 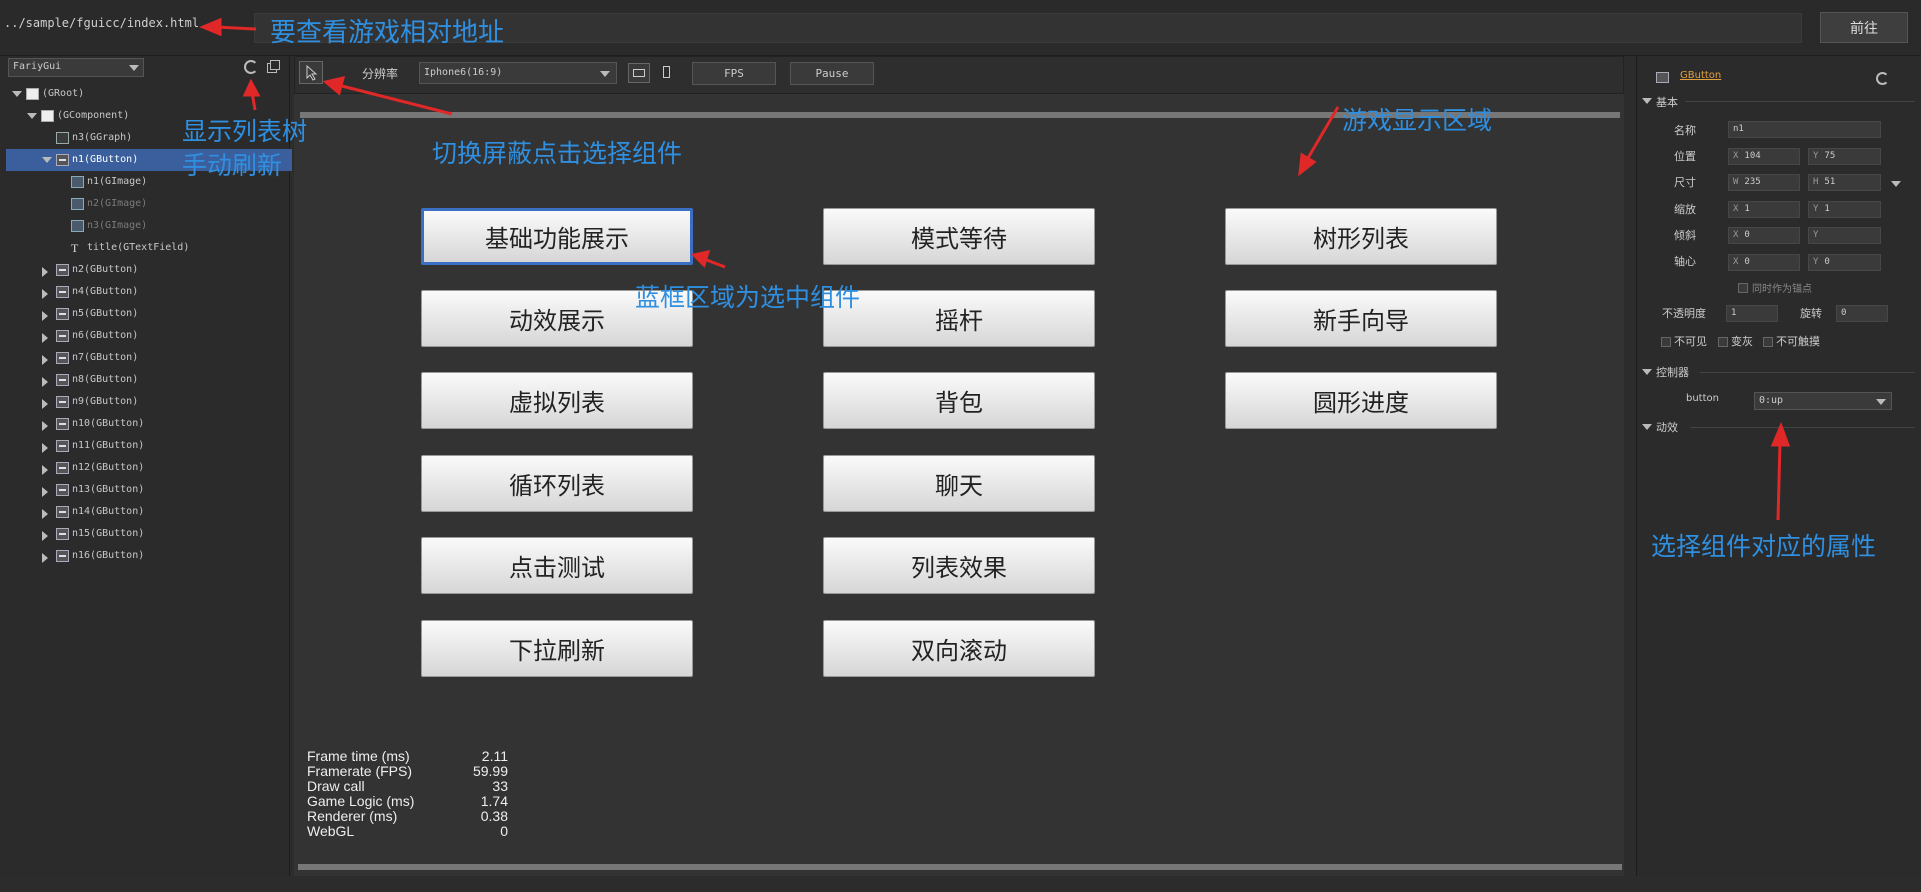 I want to click on tree-item: n14(GButton), so click(x=149, y=512).